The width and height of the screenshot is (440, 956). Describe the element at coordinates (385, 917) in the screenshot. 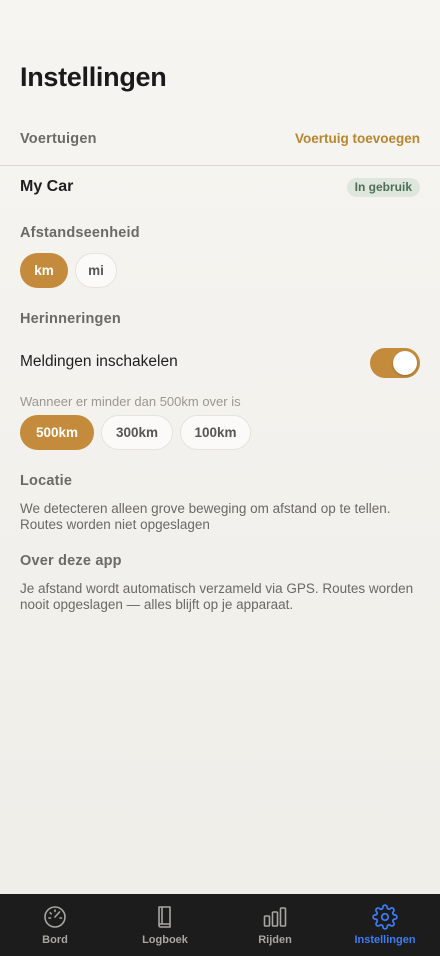

I see `gear-icon` at that location.